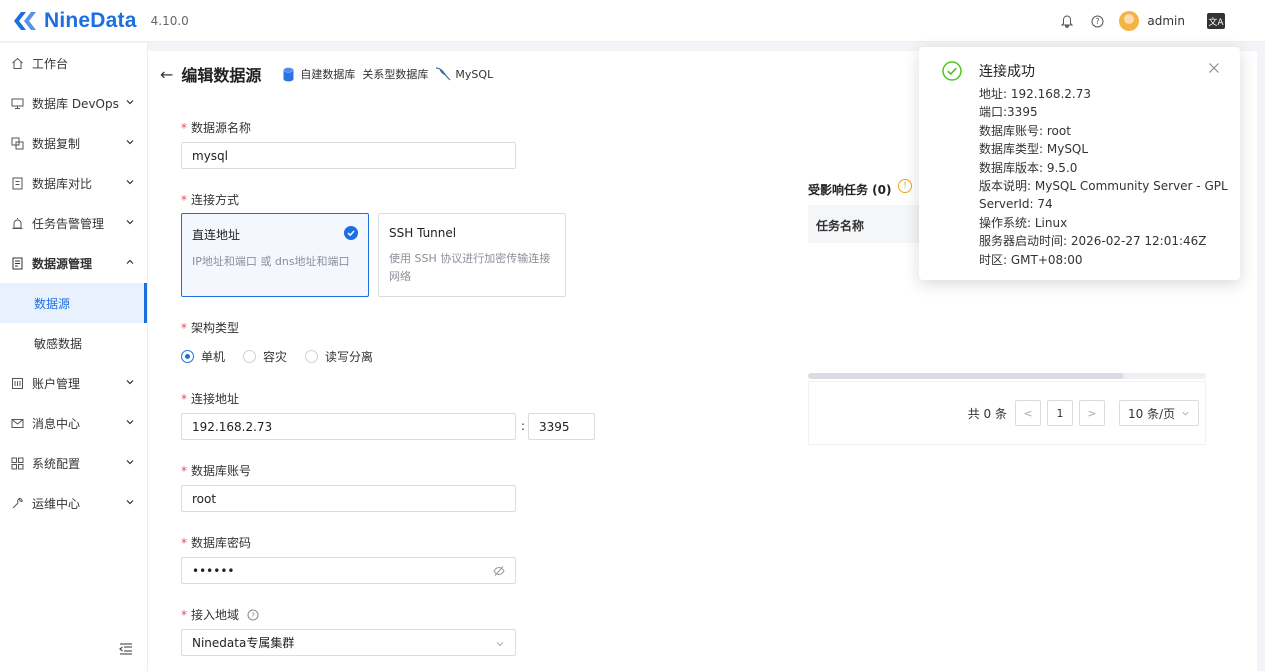 Image resolution: width=1265 pixels, height=671 pixels. Describe the element at coordinates (1067, 21) in the screenshot. I see `bell-icon` at that location.